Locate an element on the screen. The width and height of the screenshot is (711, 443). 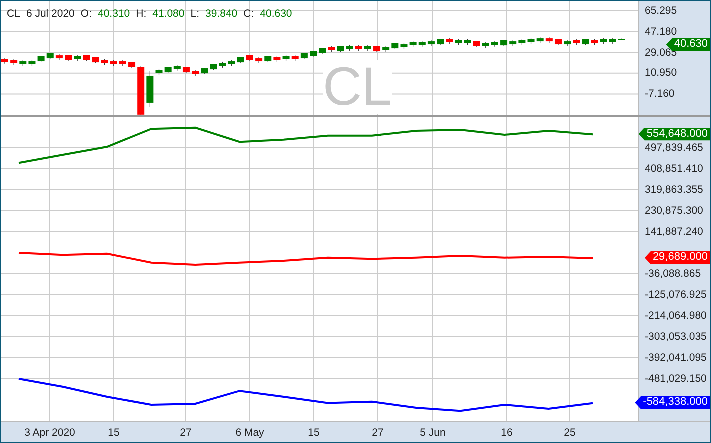
ohlc-value: 40.630 is located at coordinates (276, 14).